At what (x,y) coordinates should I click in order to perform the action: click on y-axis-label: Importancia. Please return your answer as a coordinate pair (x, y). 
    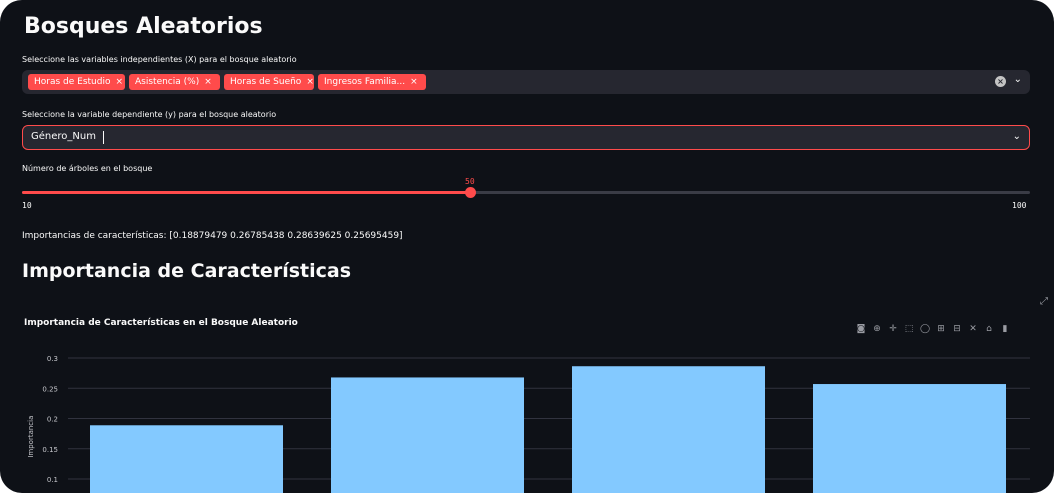
    Looking at the image, I should click on (31, 437).